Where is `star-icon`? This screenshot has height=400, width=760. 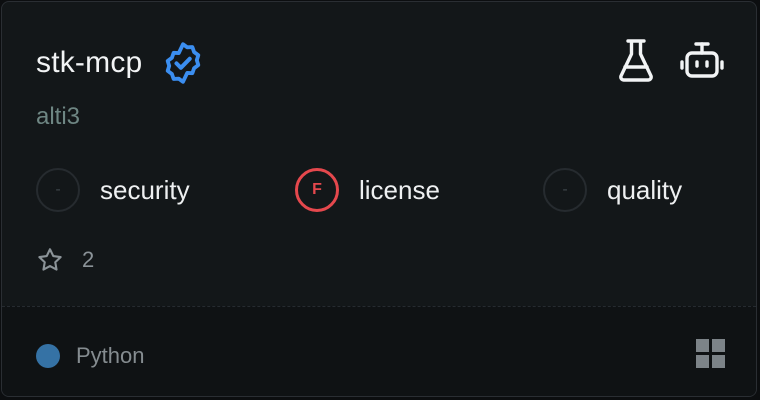 star-icon is located at coordinates (50, 259).